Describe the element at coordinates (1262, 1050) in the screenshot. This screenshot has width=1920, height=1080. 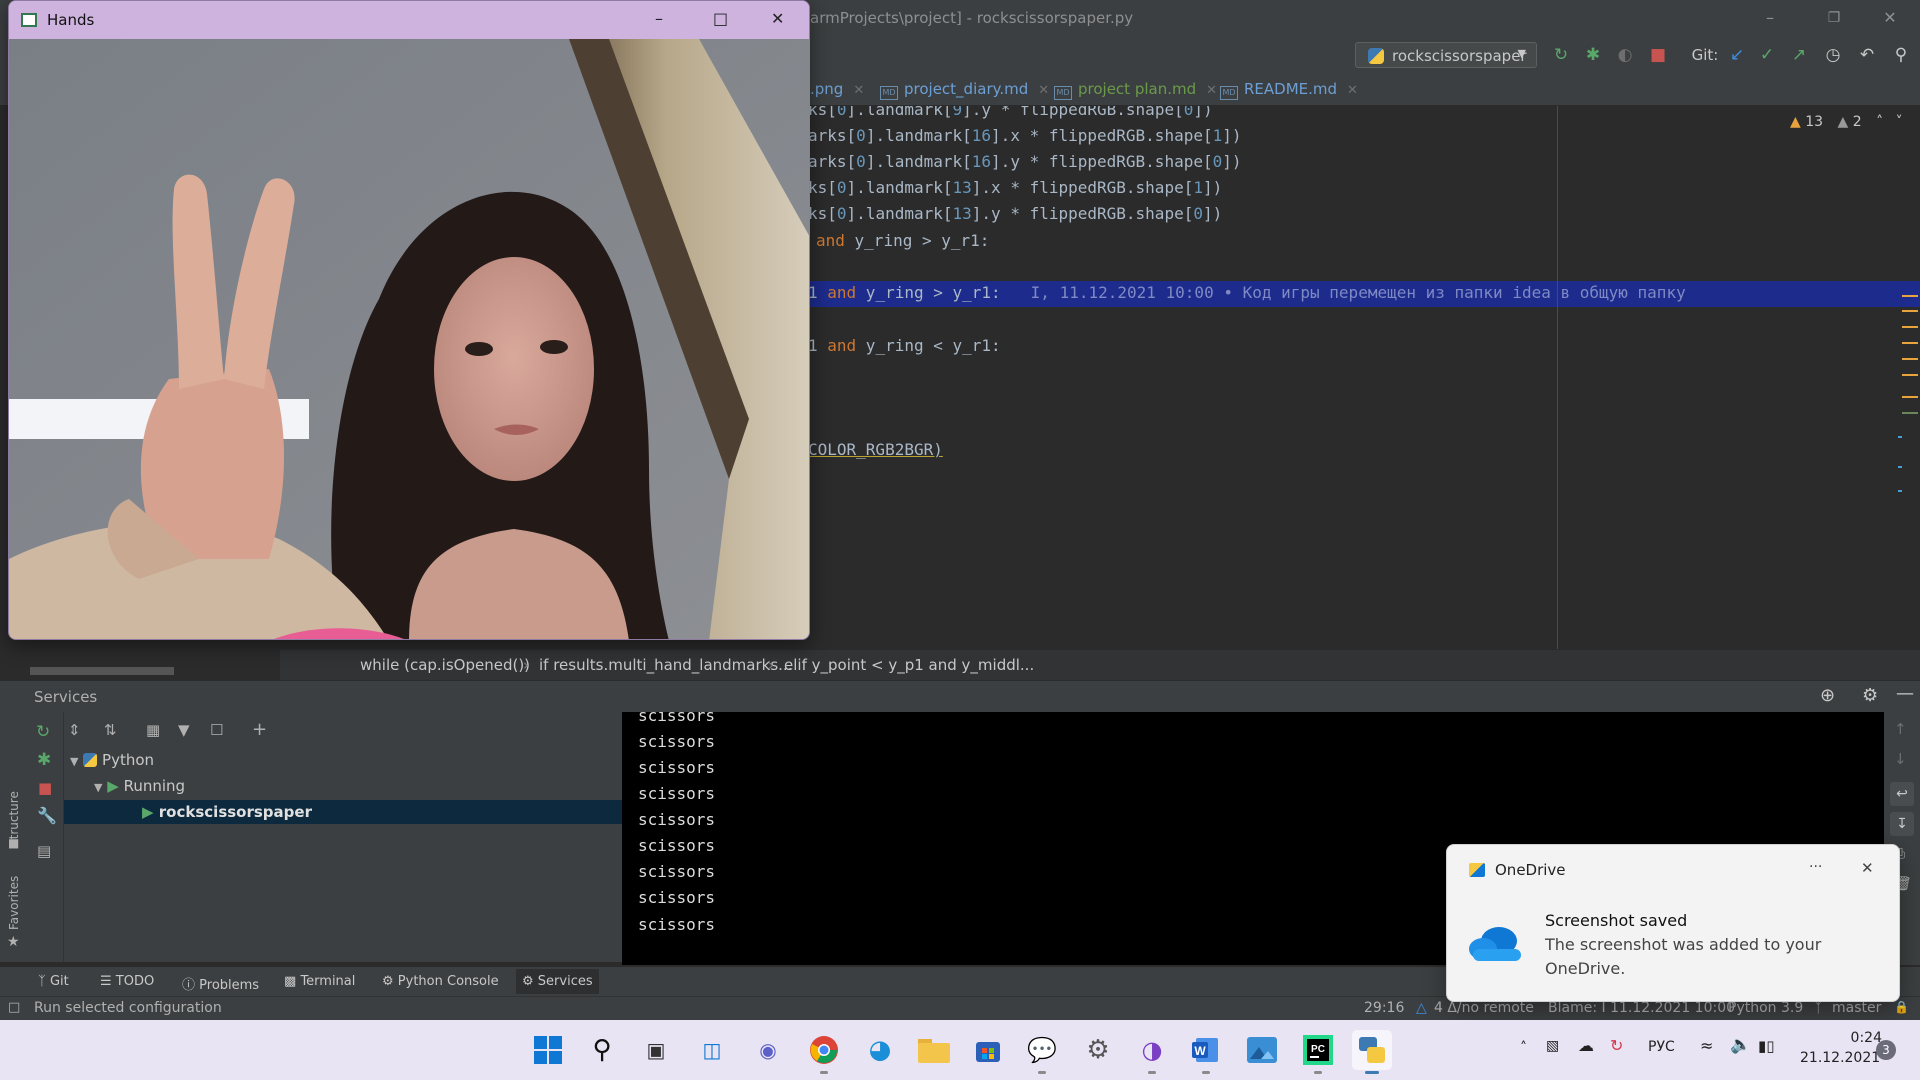
I see `photos-icon` at that location.